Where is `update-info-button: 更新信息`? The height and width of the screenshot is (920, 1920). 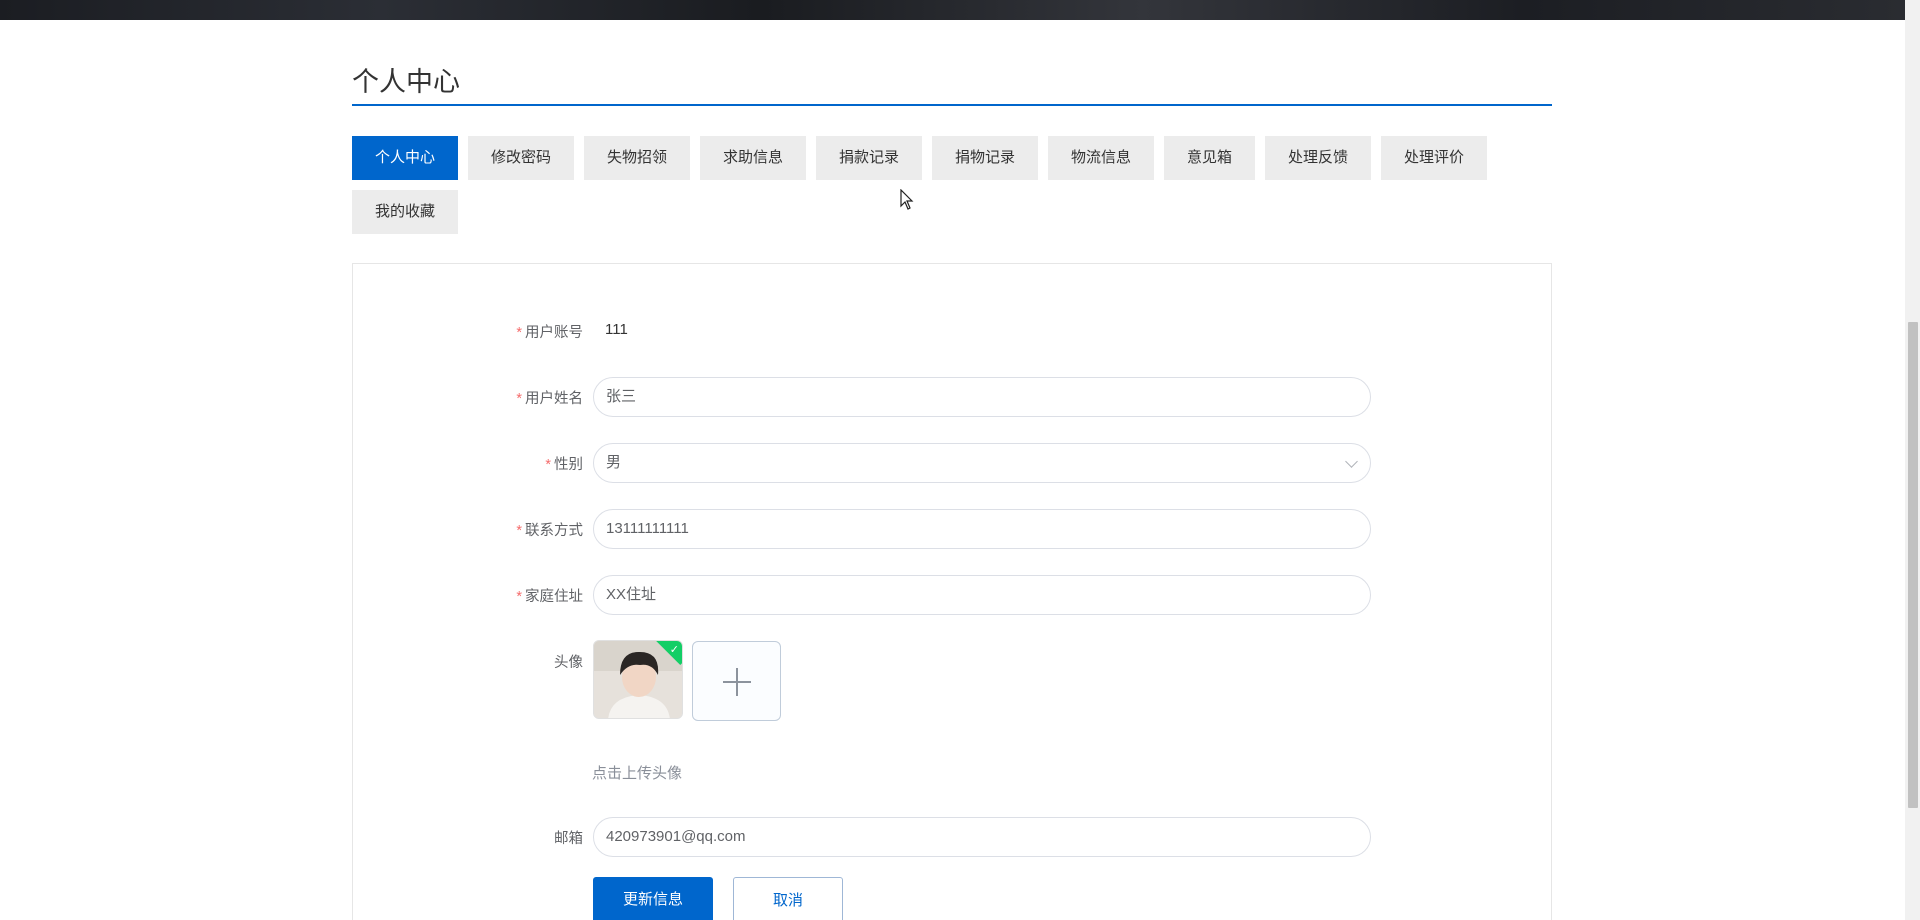 update-info-button: 更新信息 is located at coordinates (653, 898).